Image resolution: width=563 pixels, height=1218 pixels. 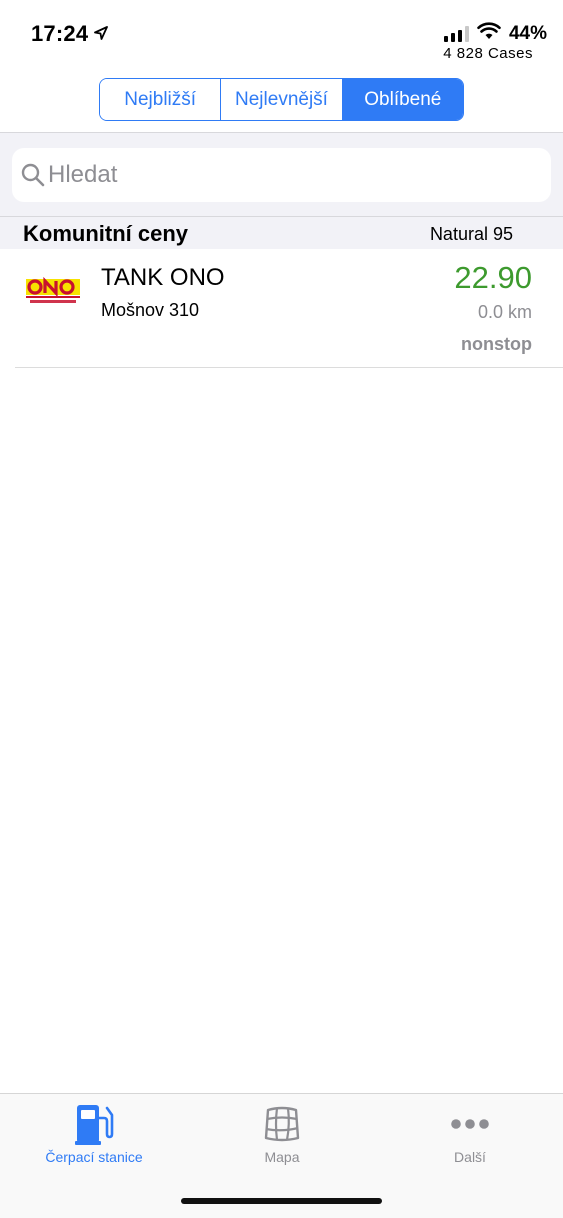 What do you see at coordinates (456, 33) in the screenshot?
I see `cellular-signal-icon` at bounding box center [456, 33].